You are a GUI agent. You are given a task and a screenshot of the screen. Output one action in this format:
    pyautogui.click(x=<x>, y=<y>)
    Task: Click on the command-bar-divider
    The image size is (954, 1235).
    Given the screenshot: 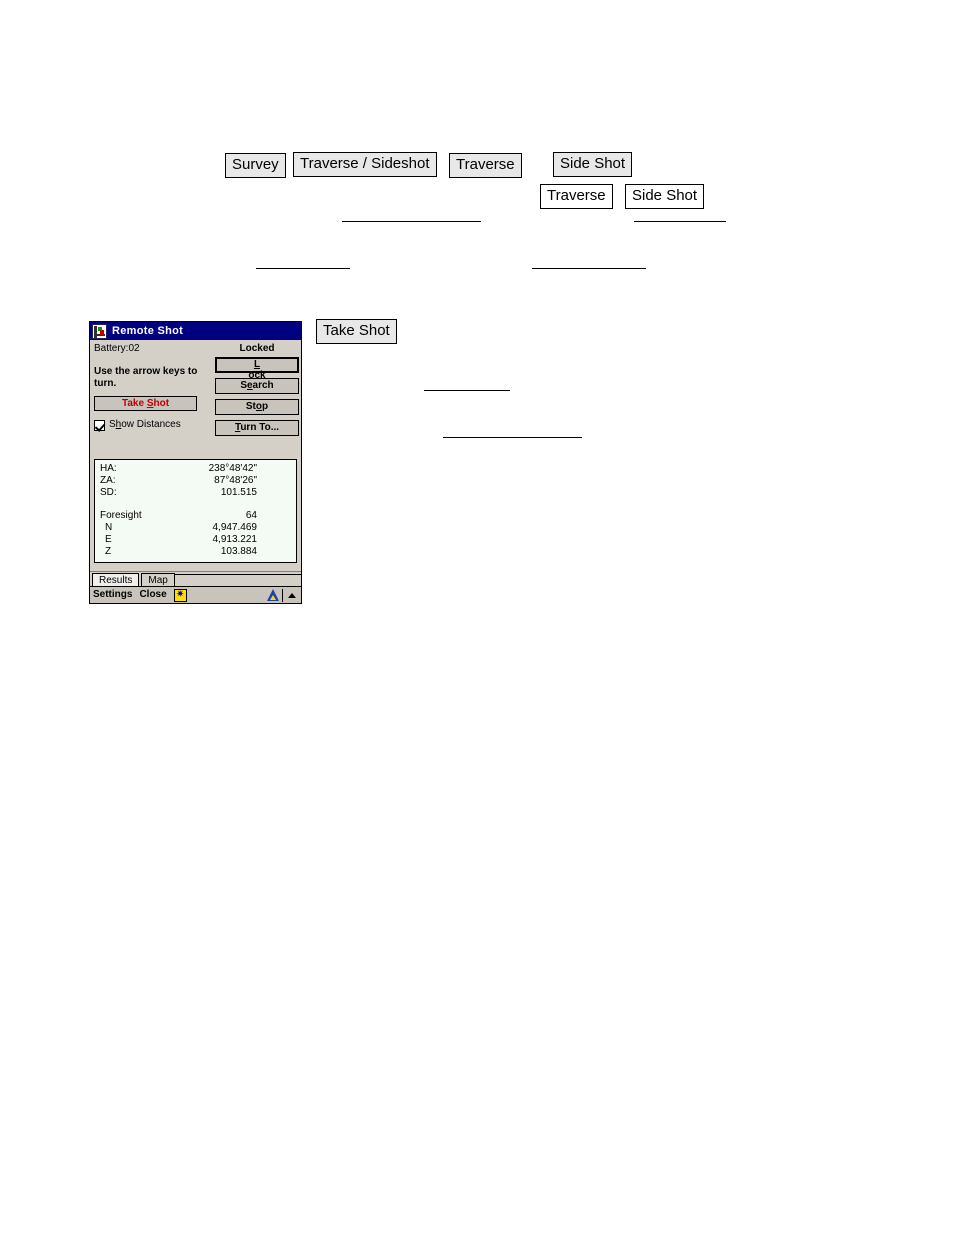 What is the action you would take?
    pyautogui.click(x=282, y=595)
    